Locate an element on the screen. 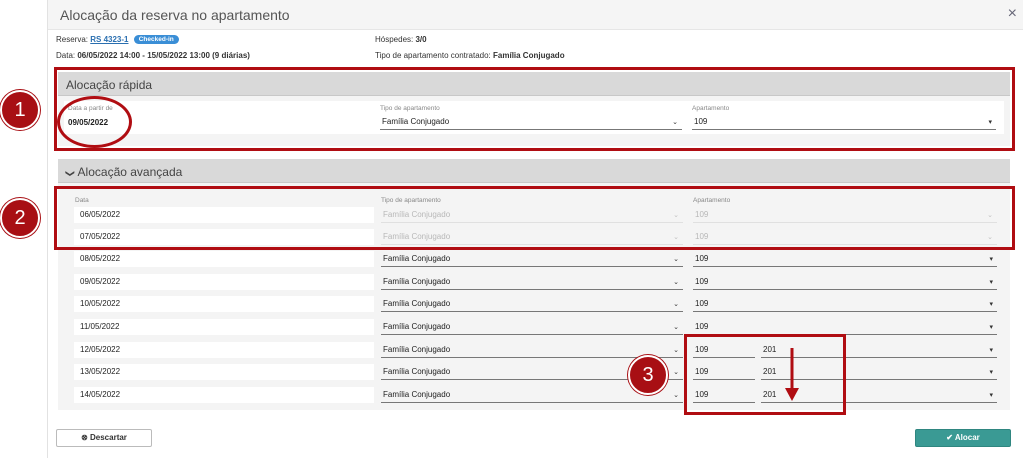 Image resolution: width=1024 pixels, height=458 pixels. reserva-link: RS 4323-1 is located at coordinates (109, 39).